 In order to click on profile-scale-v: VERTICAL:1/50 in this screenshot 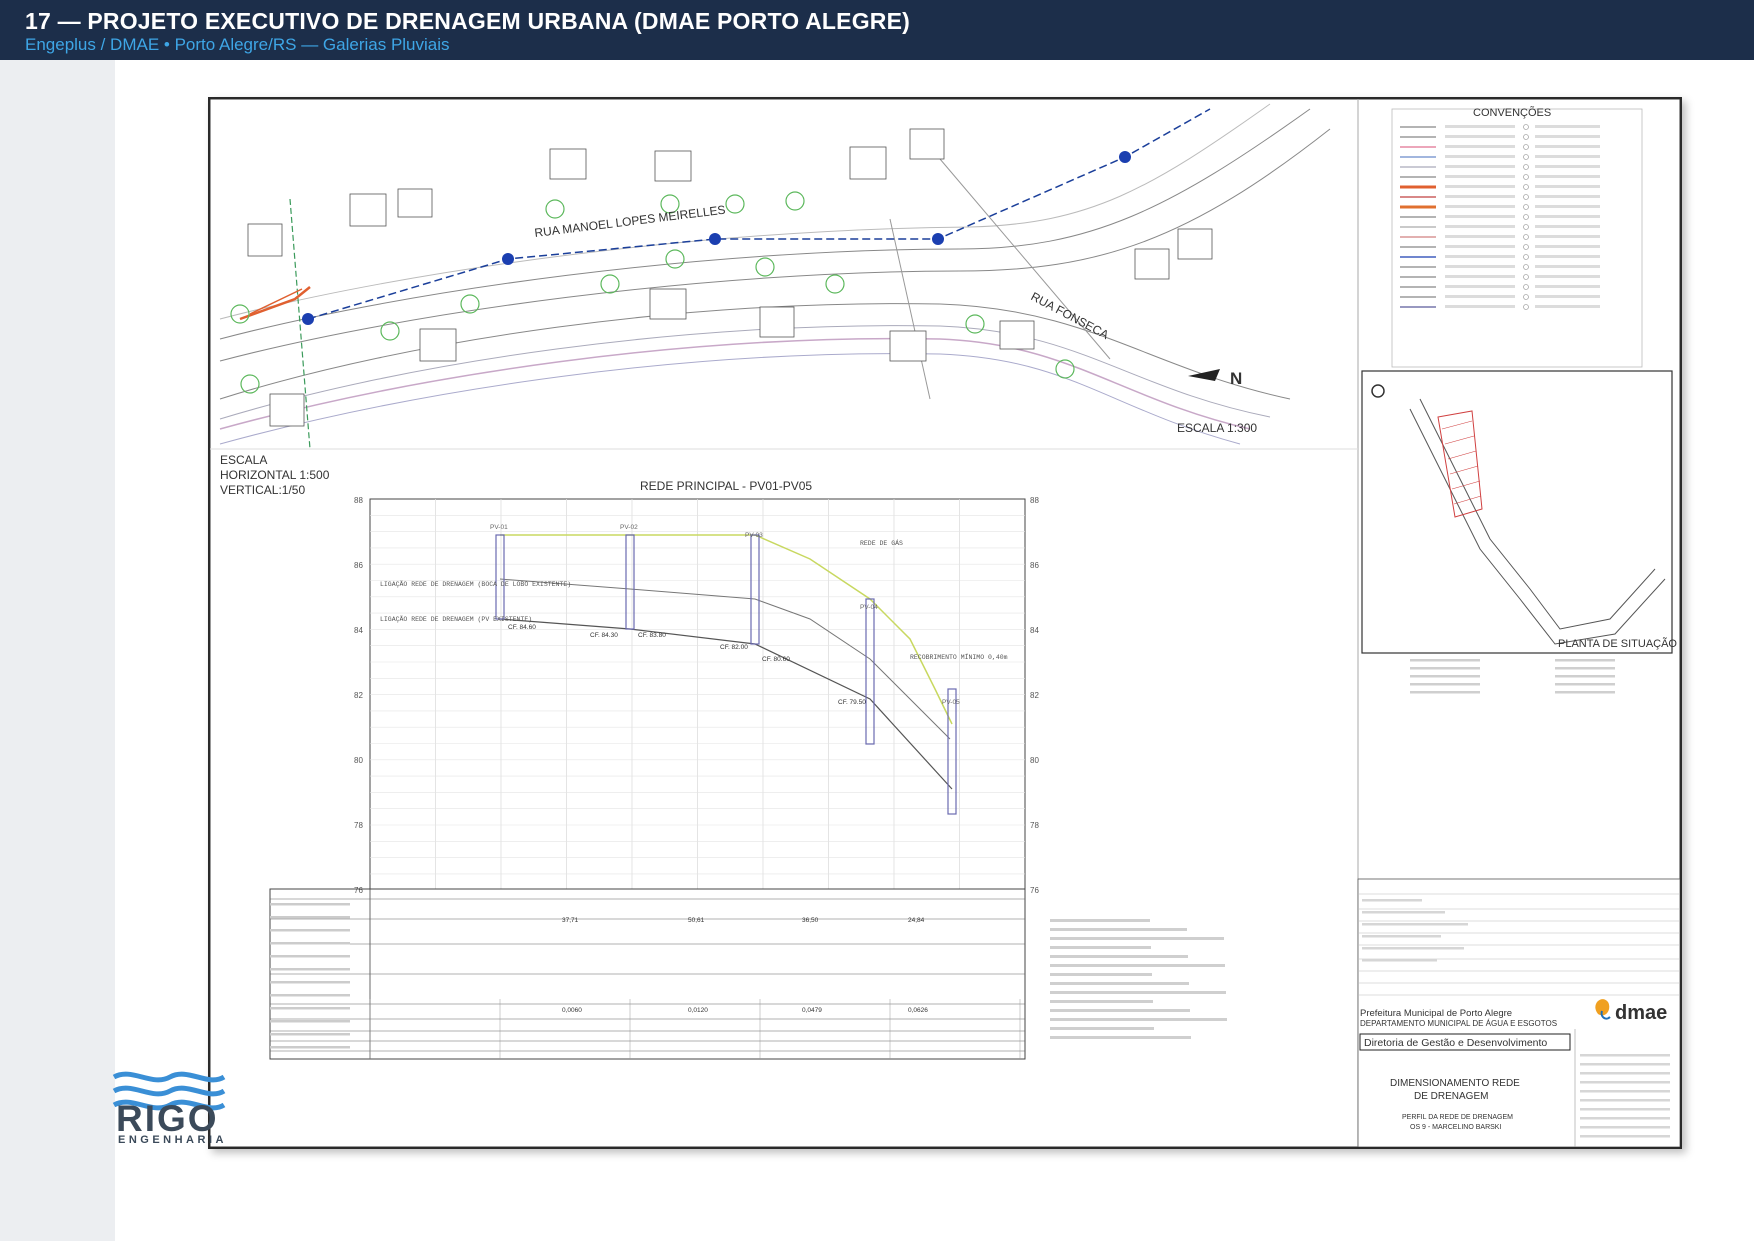, I will do `click(262, 490)`.